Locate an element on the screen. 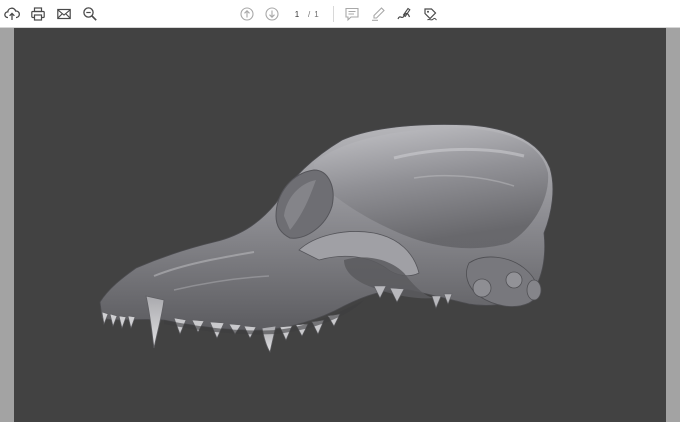 The height and width of the screenshot is (422, 680). upload-icon is located at coordinates (12, 13).